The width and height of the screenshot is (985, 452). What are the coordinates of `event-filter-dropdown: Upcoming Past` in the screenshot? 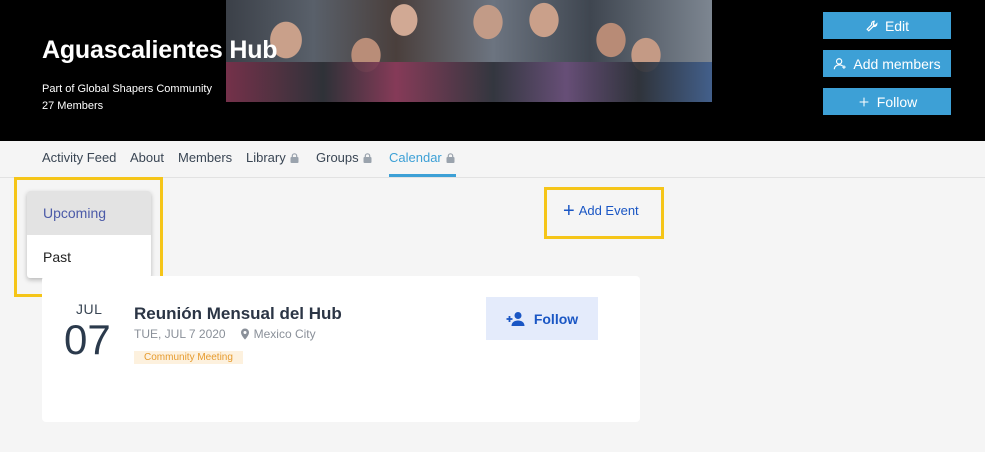 It's located at (89, 234).